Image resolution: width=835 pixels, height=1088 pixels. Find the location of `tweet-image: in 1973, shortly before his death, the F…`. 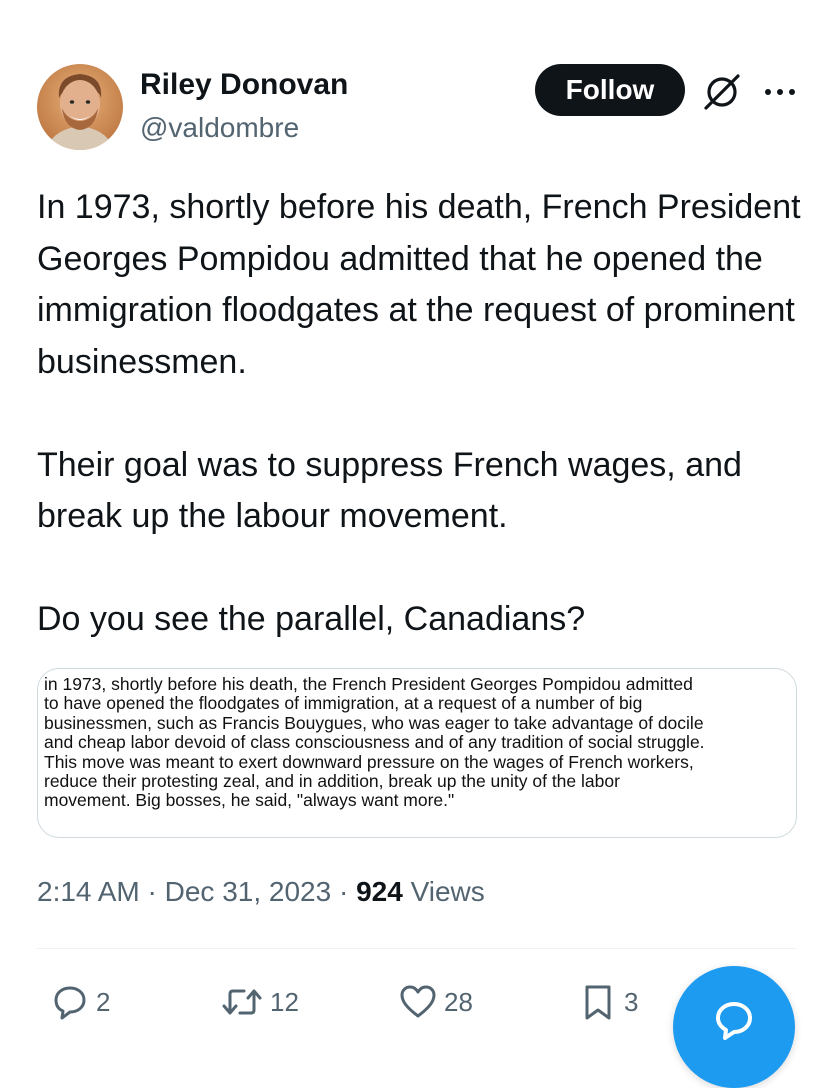

tweet-image: in 1973, shortly before his death, the F… is located at coordinates (417, 753).